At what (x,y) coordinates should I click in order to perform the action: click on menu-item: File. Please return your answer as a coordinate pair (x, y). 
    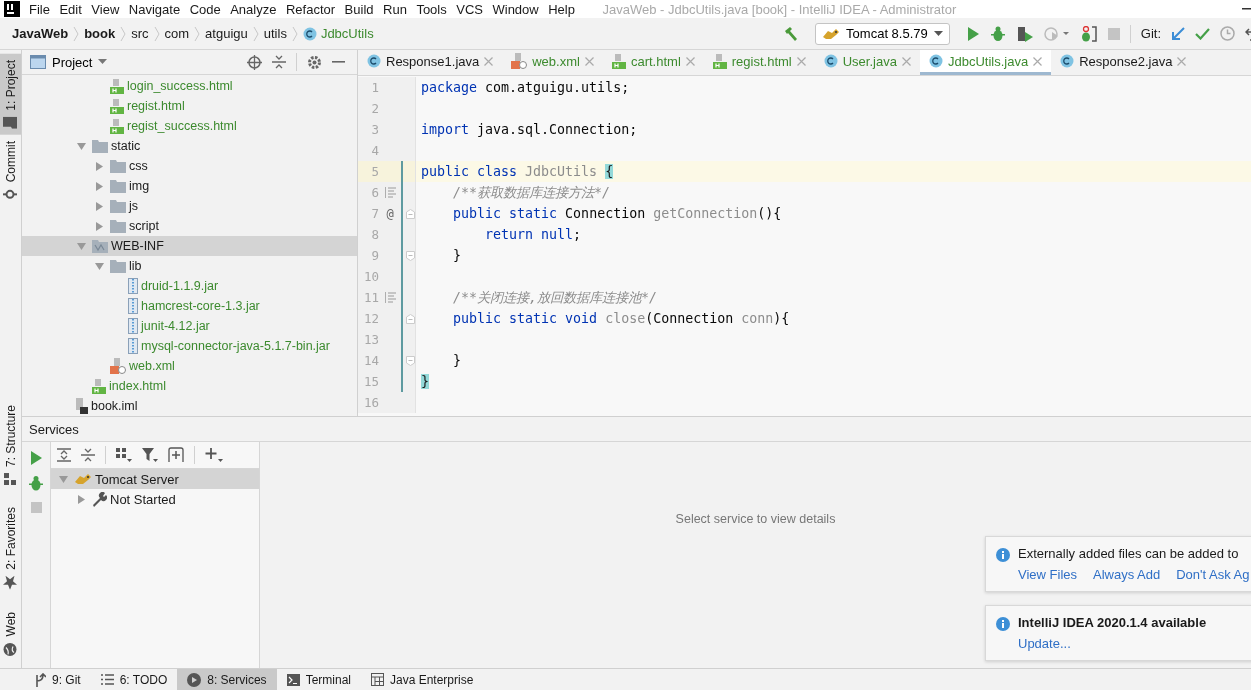
    Looking at the image, I should click on (39, 9).